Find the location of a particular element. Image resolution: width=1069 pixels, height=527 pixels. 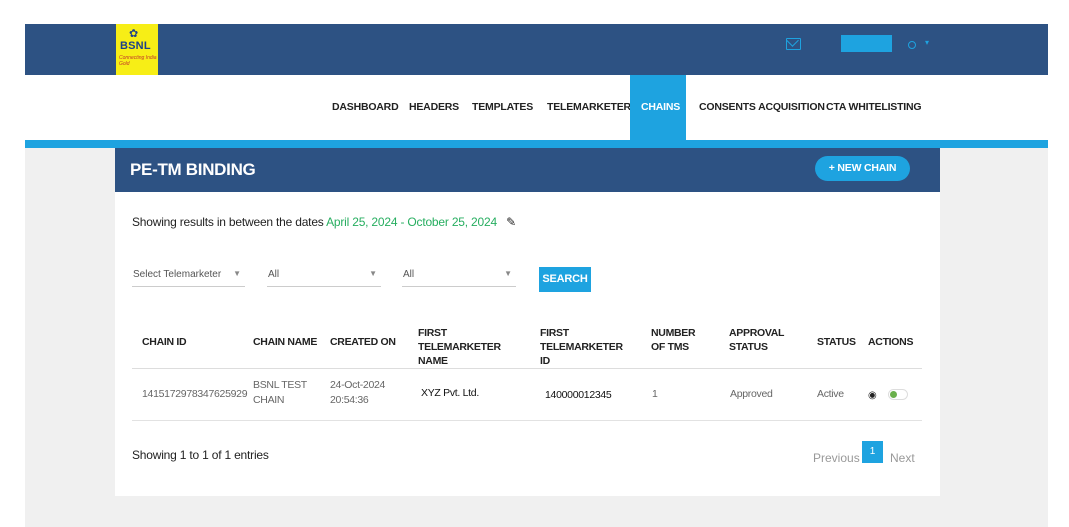

col-header-first-tm-name: FIRST TELEMARKETER NAME is located at coordinates (470, 347).